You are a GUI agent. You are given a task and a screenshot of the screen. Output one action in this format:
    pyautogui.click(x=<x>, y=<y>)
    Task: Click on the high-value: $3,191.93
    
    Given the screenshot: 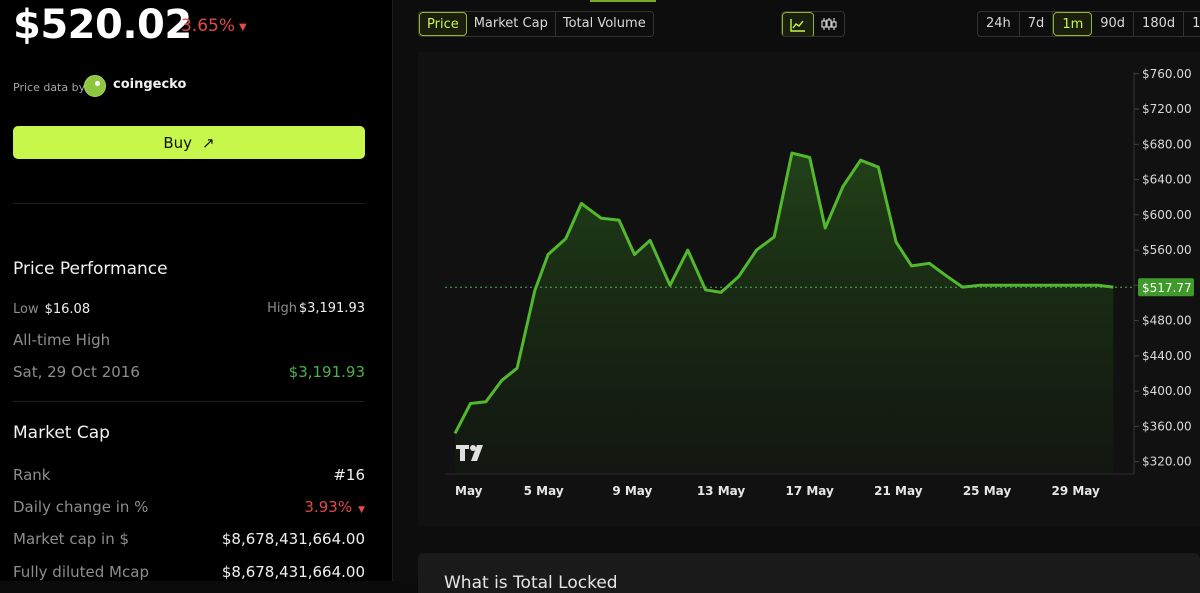 What is the action you would take?
    pyautogui.click(x=331, y=308)
    